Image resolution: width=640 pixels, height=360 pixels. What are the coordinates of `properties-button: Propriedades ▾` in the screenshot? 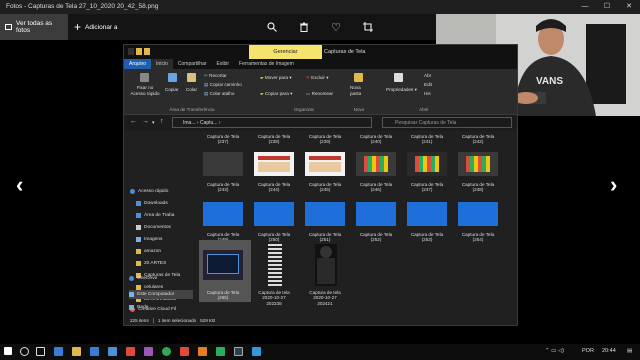 It's located at (401, 90).